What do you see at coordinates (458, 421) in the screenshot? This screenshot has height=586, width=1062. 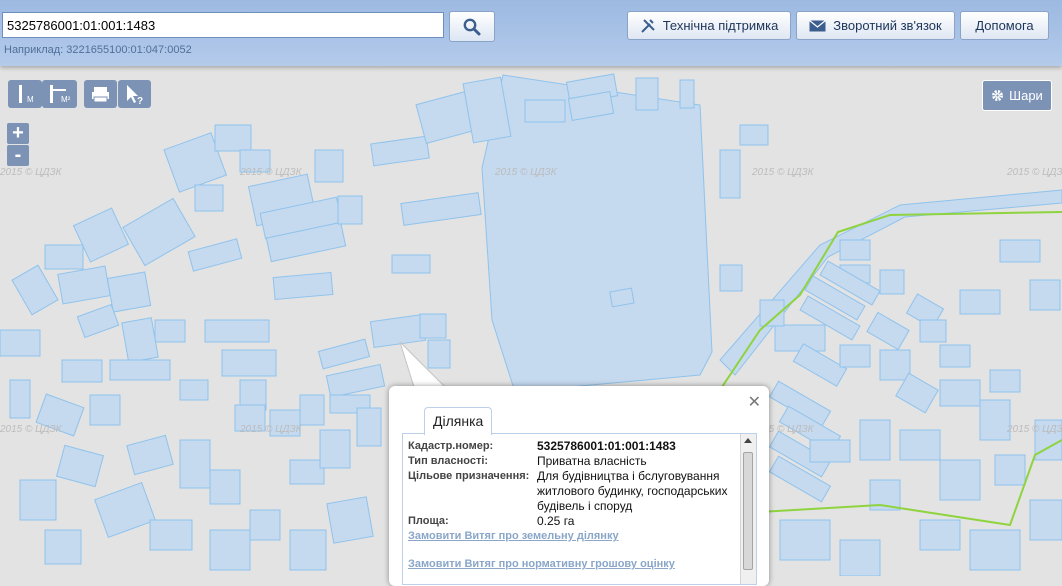 I see `tab-parcel: Ділянка` at bounding box center [458, 421].